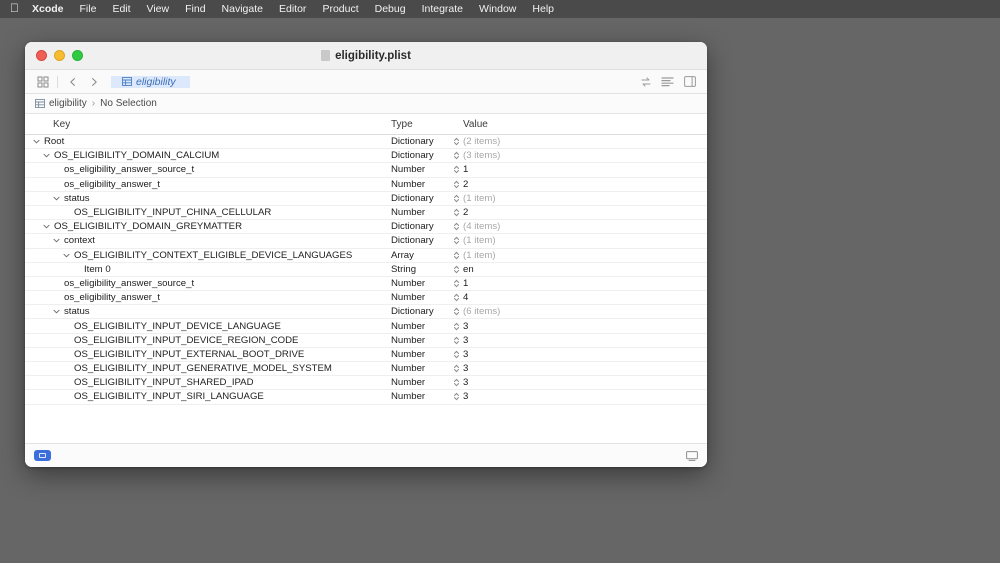 The height and width of the screenshot is (563, 1000). Describe the element at coordinates (88, 9) in the screenshot. I see `menu-item-file: File` at that location.